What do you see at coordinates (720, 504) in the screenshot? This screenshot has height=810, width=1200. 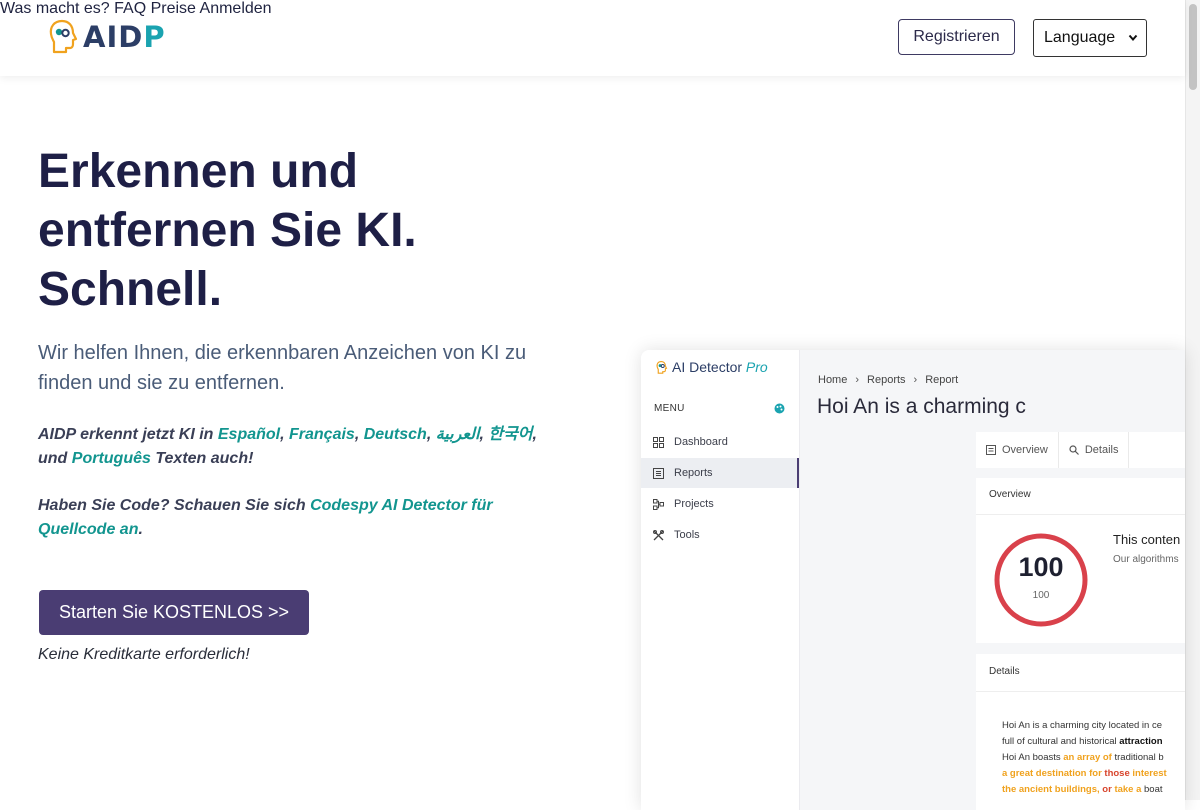 I see `preview-sidebar-item-projects: Projects` at bounding box center [720, 504].